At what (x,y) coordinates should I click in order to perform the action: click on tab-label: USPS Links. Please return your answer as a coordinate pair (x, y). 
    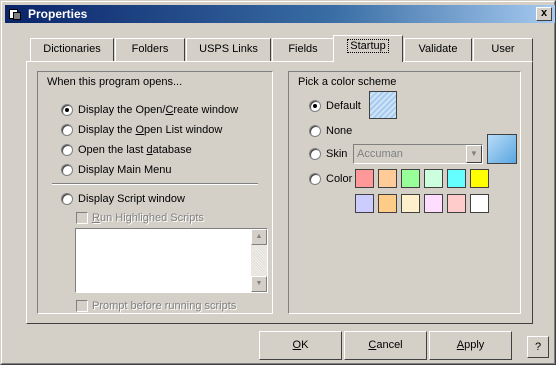
    Looking at the image, I should click on (228, 49).